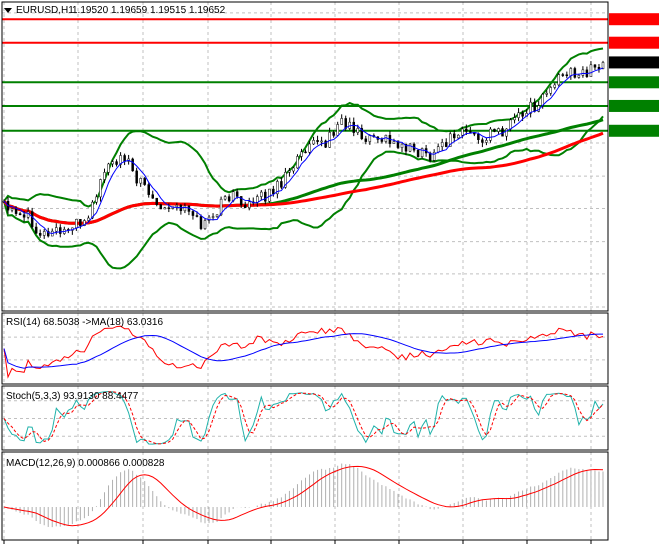 This screenshot has width=660, height=560. Describe the element at coordinates (90, 10) in the screenshot. I see `open-price: 1.19520` at that location.